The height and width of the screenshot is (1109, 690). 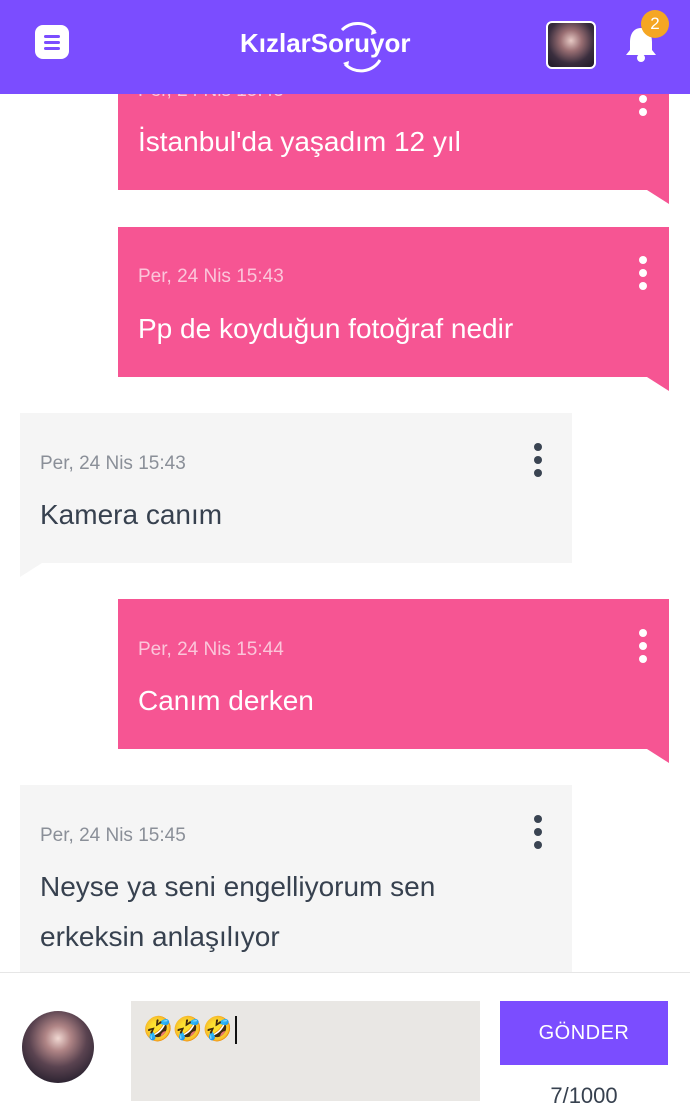 What do you see at coordinates (305, 1051) in the screenshot?
I see `message-input: 🤣🤣🤣` at bounding box center [305, 1051].